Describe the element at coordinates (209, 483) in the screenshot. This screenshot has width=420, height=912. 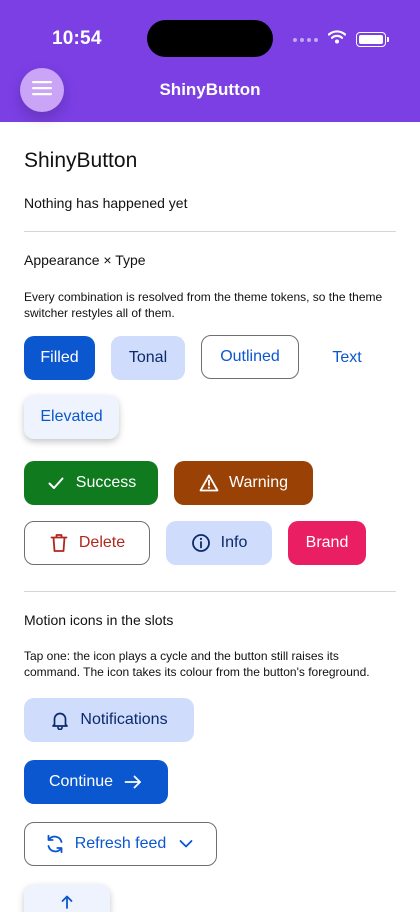
I see `warning-triangle-icon` at that location.